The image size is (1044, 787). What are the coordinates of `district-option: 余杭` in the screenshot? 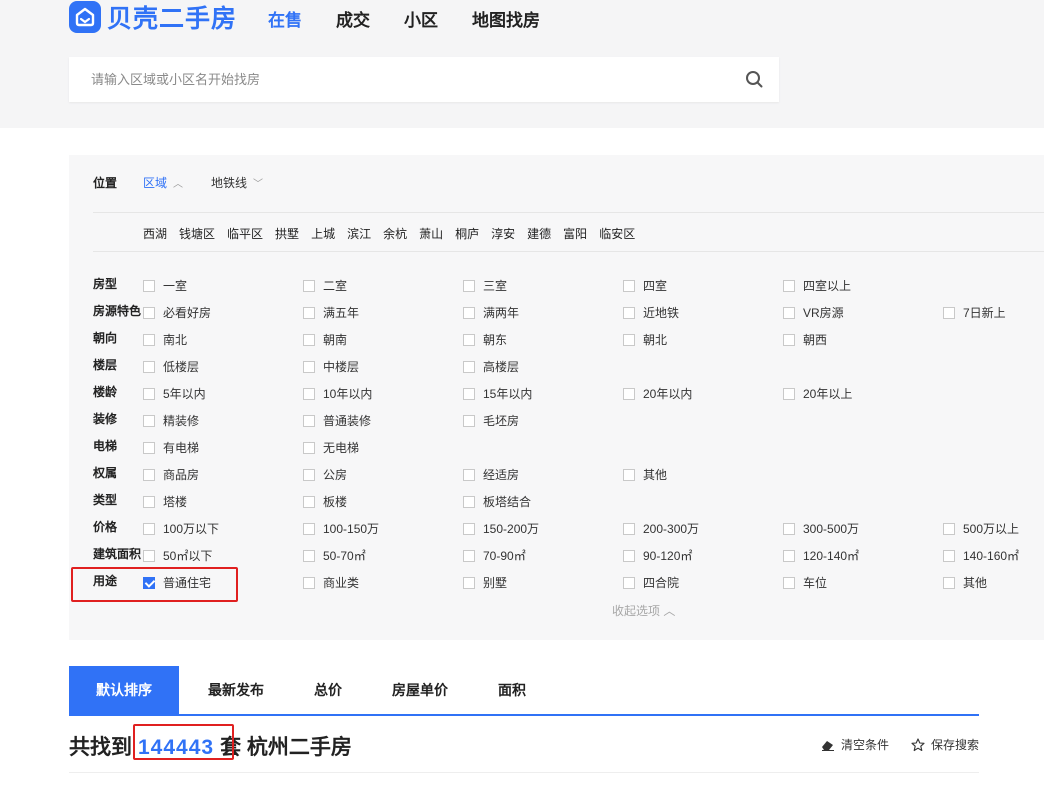 It's located at (395, 233).